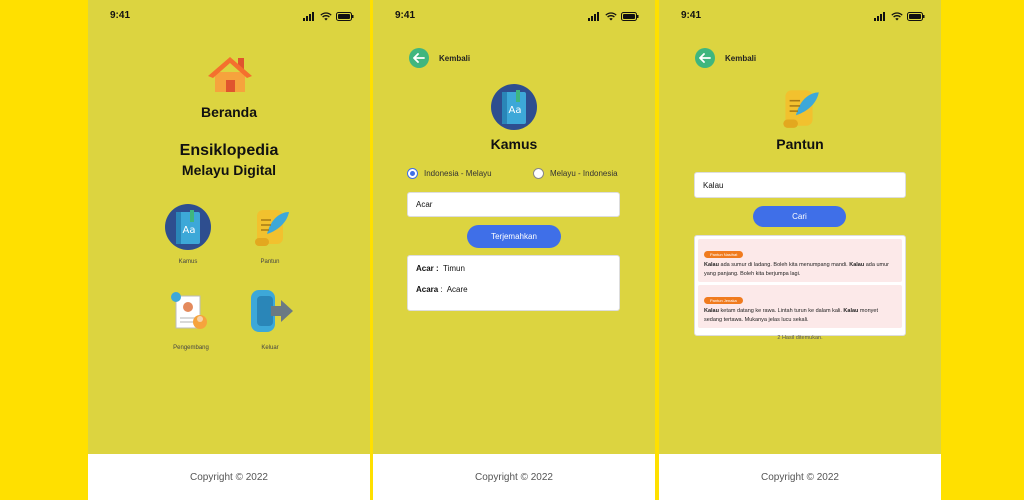  I want to click on pantun-category-badge: Pantun Nasihat, so click(724, 254).